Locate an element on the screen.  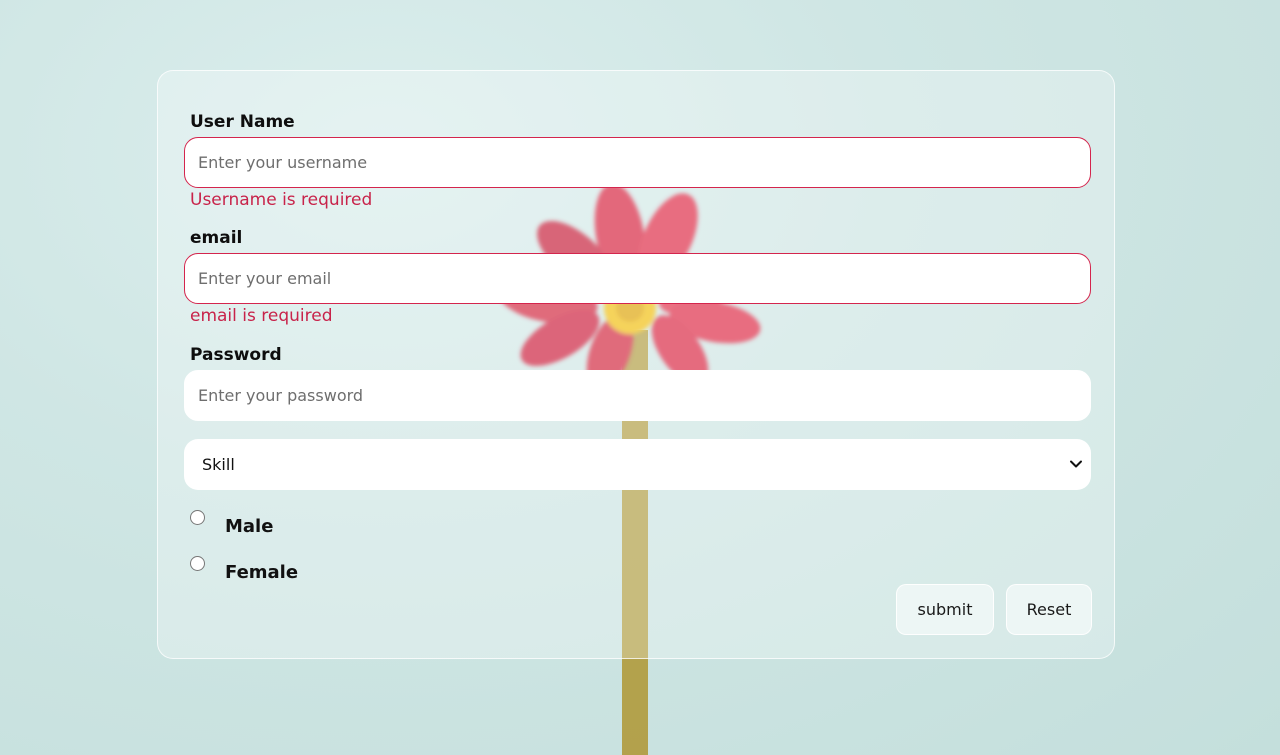
username-error: Username is required is located at coordinates (281, 200).